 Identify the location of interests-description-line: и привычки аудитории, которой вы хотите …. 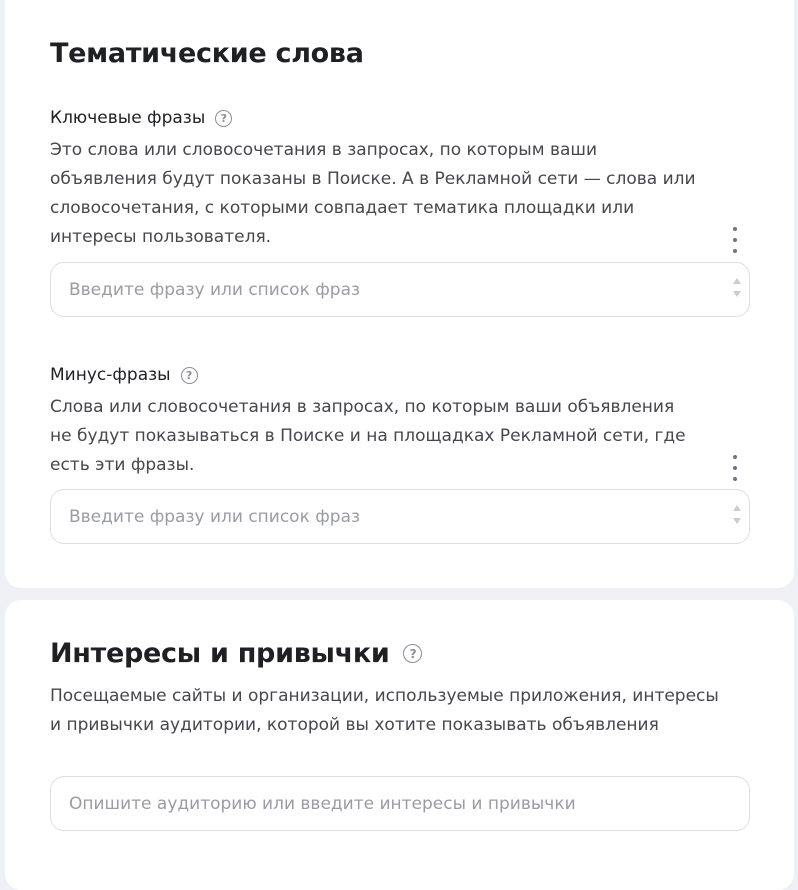
(354, 725).